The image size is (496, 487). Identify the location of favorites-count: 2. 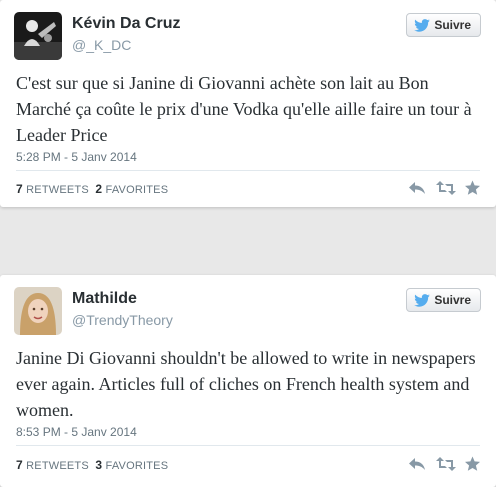
(98, 189).